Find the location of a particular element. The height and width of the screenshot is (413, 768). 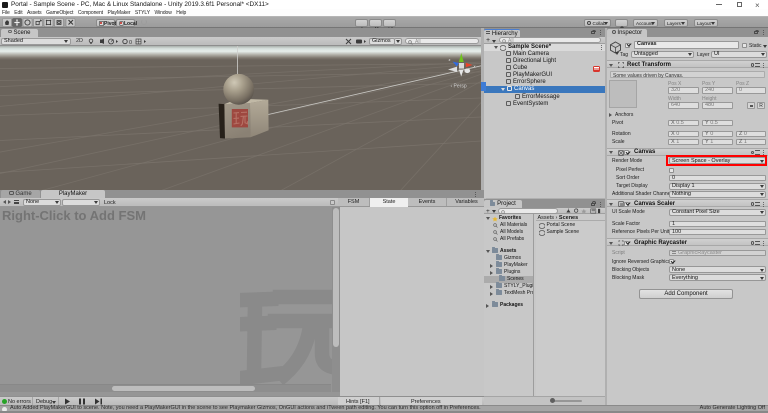

svg-text: z is located at coordinates (450, 59).